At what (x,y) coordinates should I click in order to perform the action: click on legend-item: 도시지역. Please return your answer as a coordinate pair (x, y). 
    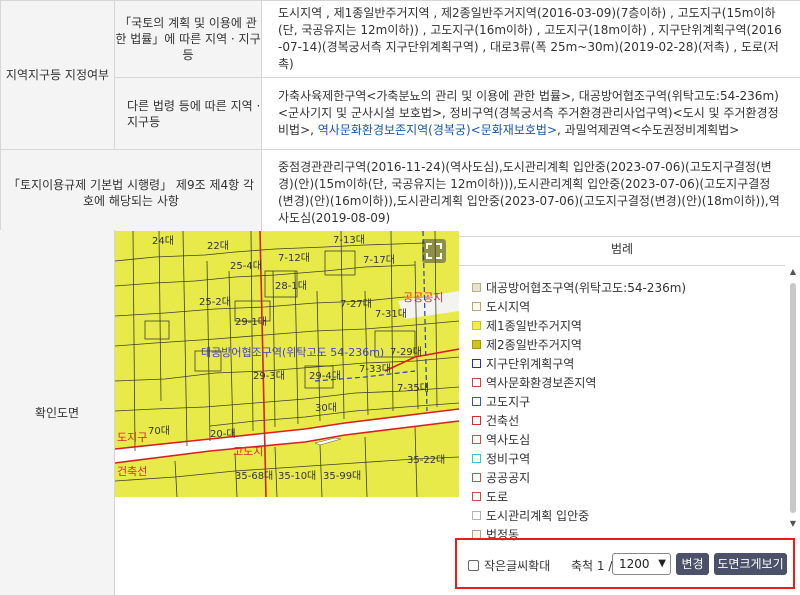
    Looking at the image, I should click on (632, 306).